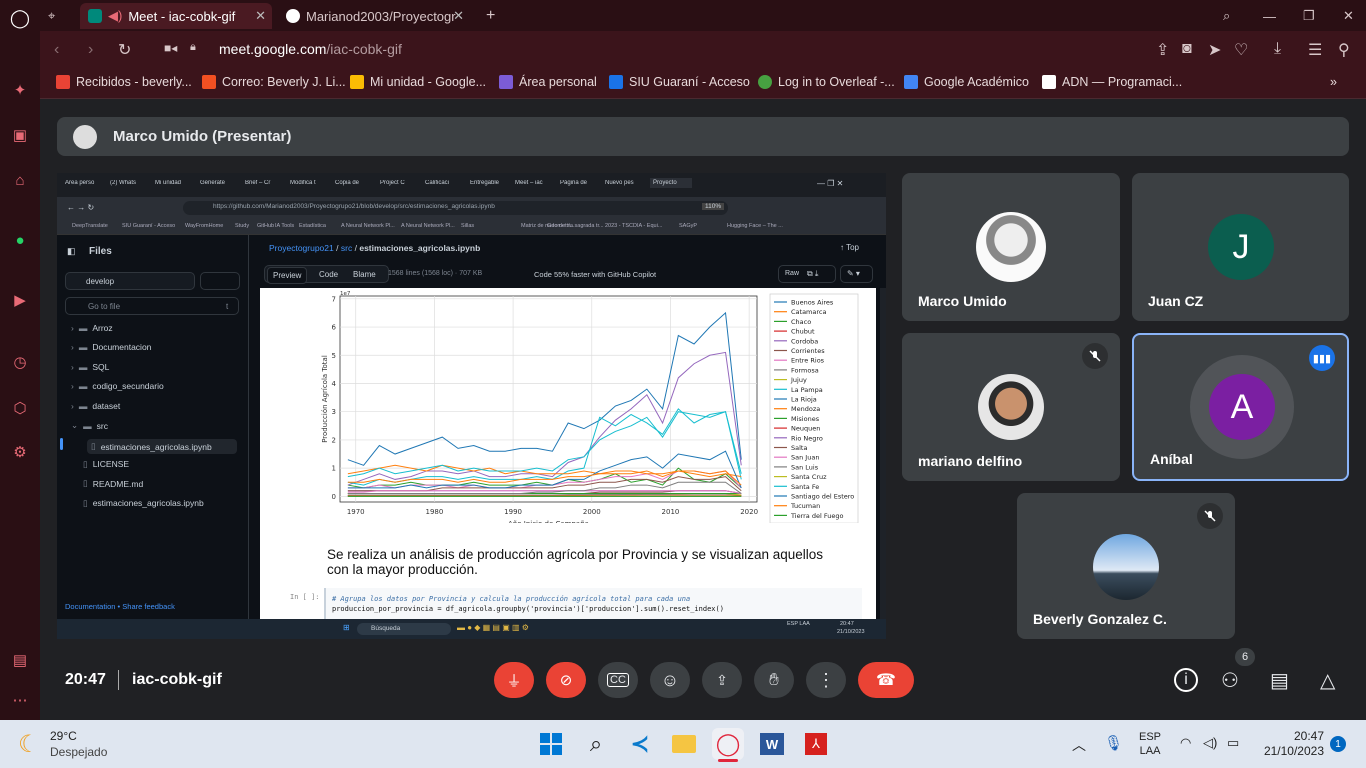 This screenshot has height=768, width=1366. I want to click on sidebar-collapse-icon: ◧, so click(71, 251).